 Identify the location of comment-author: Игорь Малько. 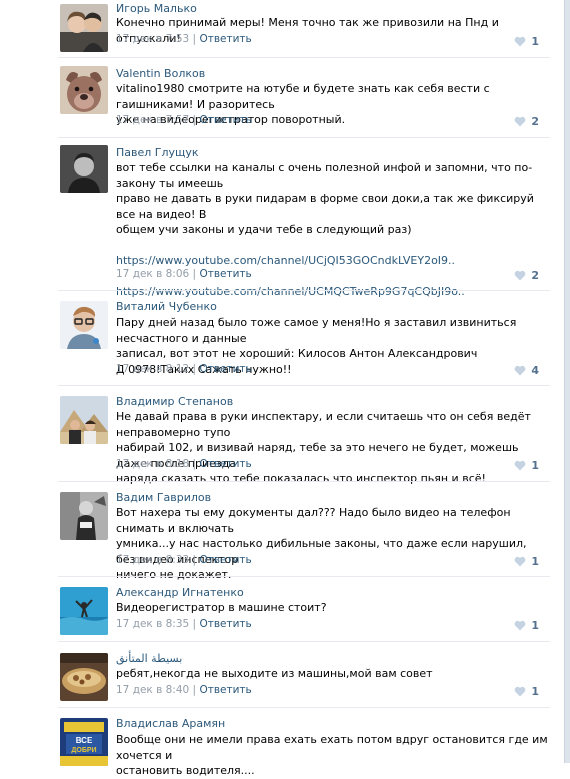
(156, 8).